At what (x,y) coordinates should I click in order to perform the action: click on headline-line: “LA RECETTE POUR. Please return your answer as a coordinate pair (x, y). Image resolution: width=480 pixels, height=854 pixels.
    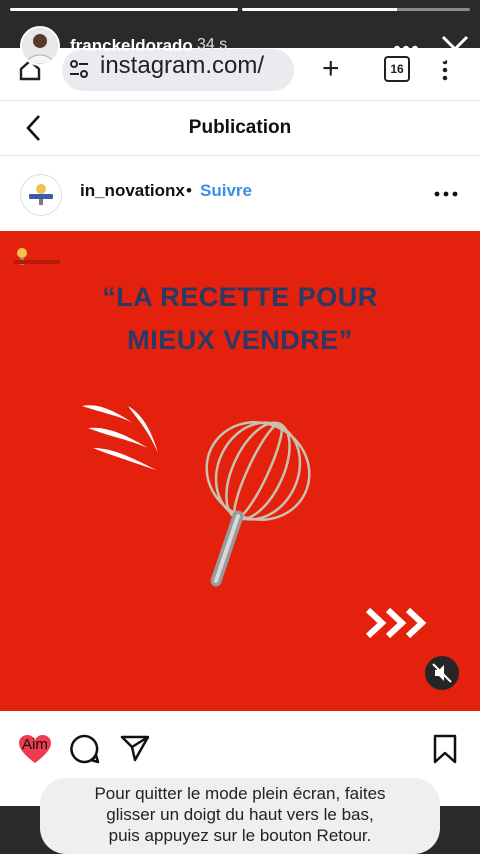
    Looking at the image, I should click on (240, 297).